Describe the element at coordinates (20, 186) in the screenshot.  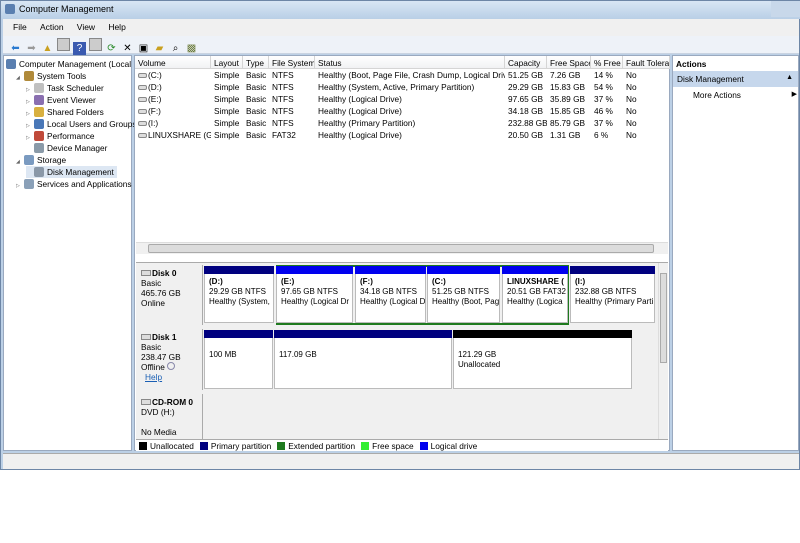
I see `expand-arrow-icon: ▷` at that location.